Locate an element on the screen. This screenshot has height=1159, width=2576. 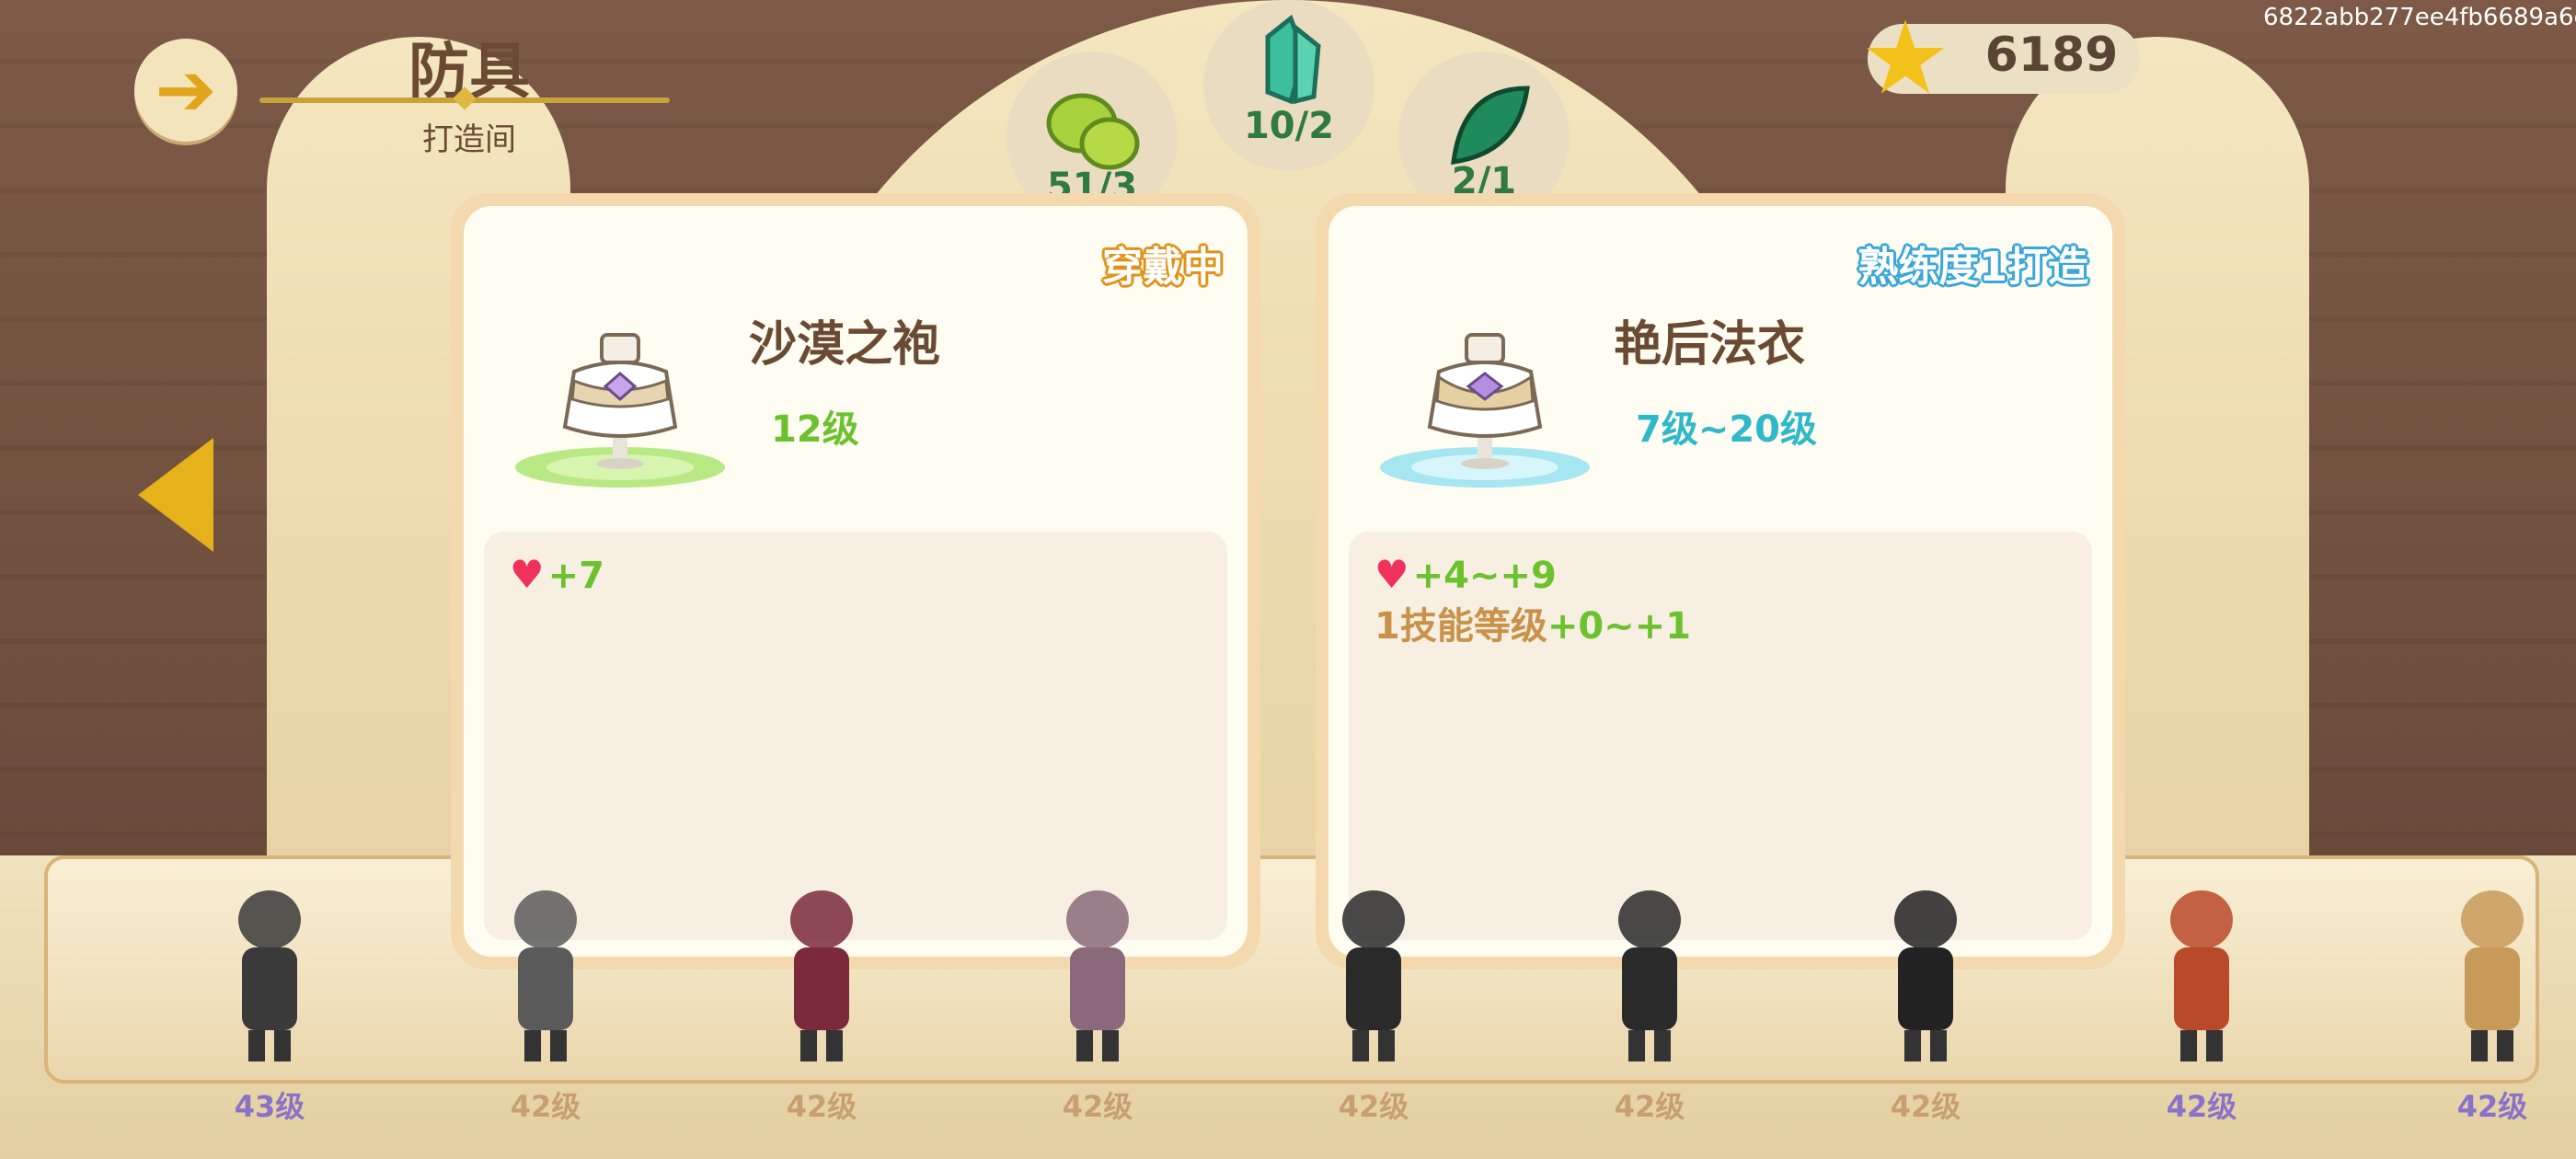
skill-stat-line: 1技能等级+0~+1 is located at coordinates (1532, 622).